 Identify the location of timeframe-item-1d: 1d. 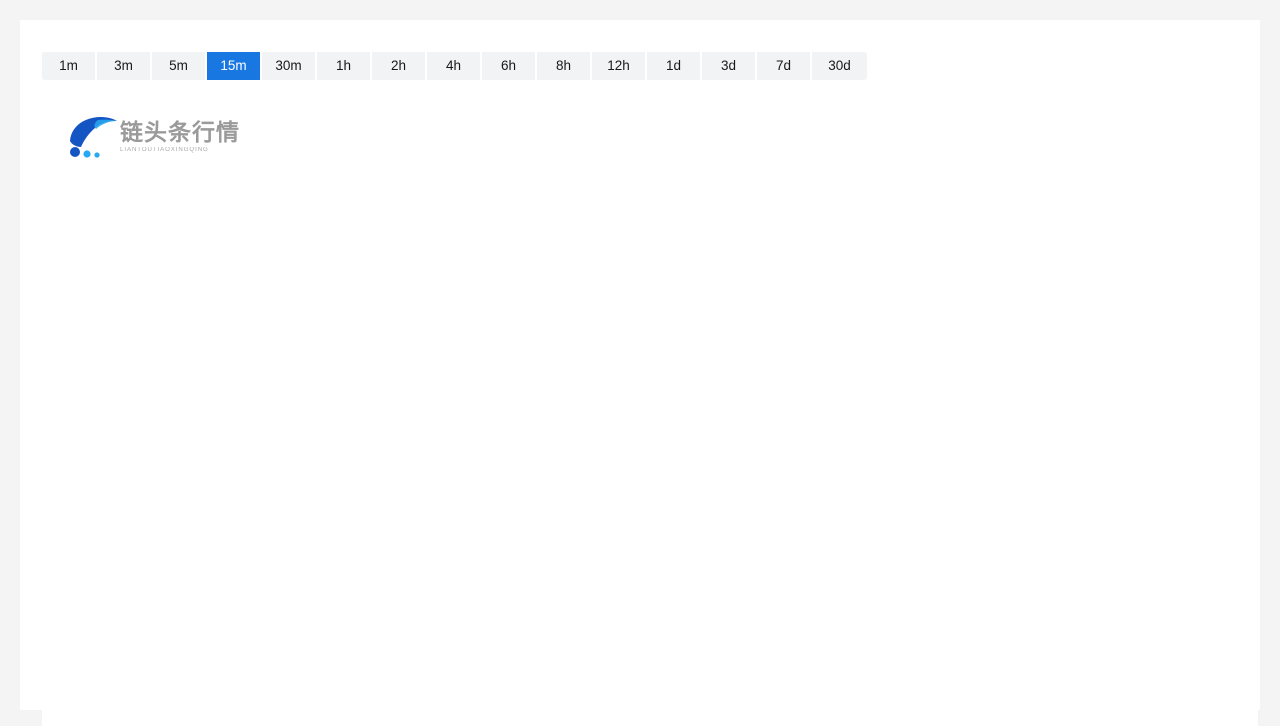
(674, 66).